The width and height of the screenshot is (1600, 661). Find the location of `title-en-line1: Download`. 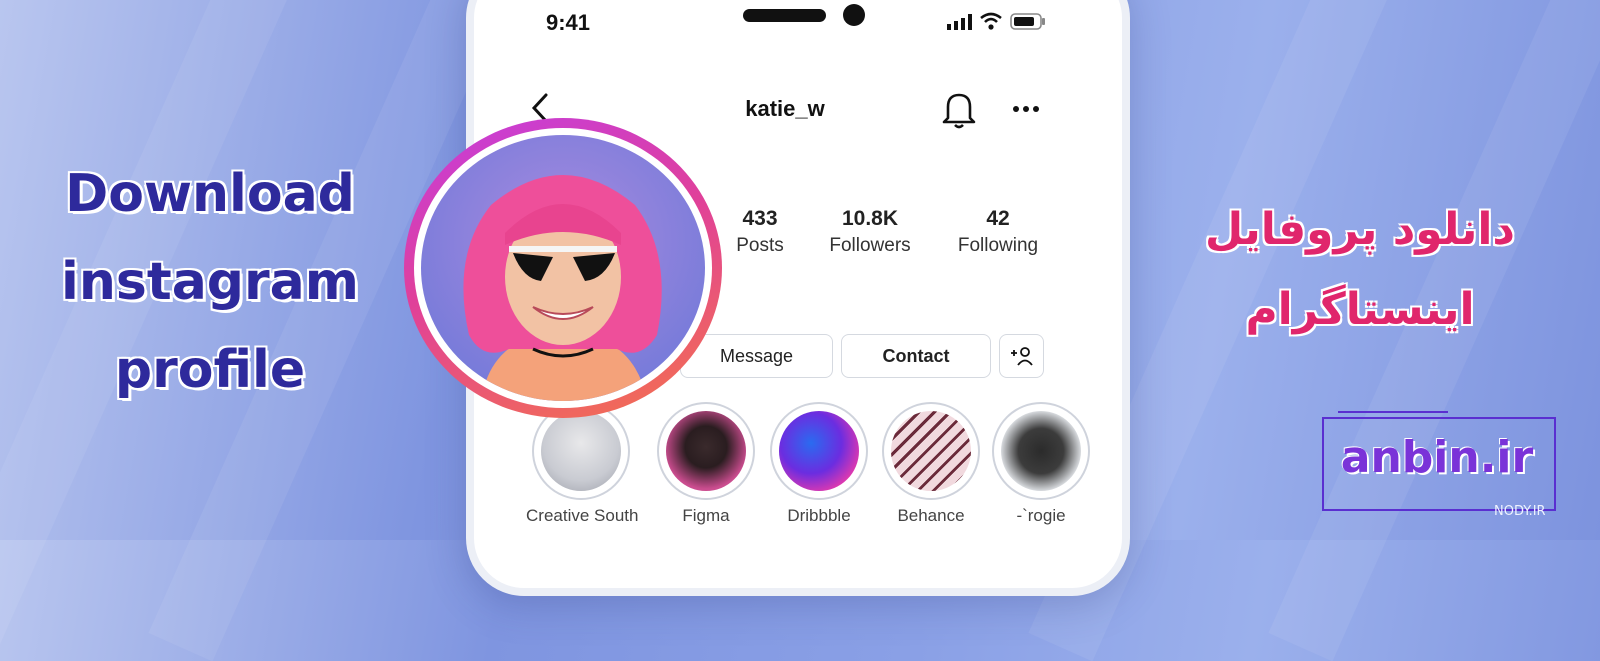

title-en-line1: Download is located at coordinates (210, 194).